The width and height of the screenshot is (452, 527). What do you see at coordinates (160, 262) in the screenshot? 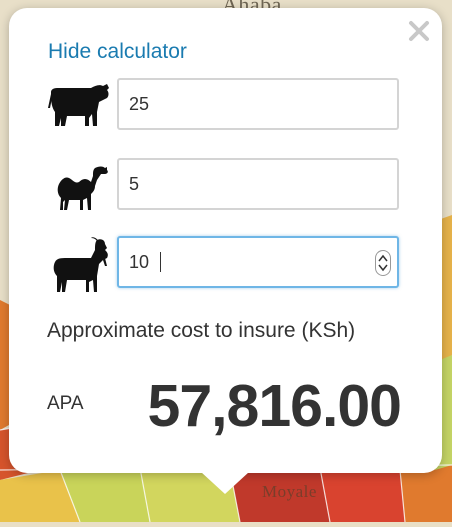
I see `text-caret` at bounding box center [160, 262].